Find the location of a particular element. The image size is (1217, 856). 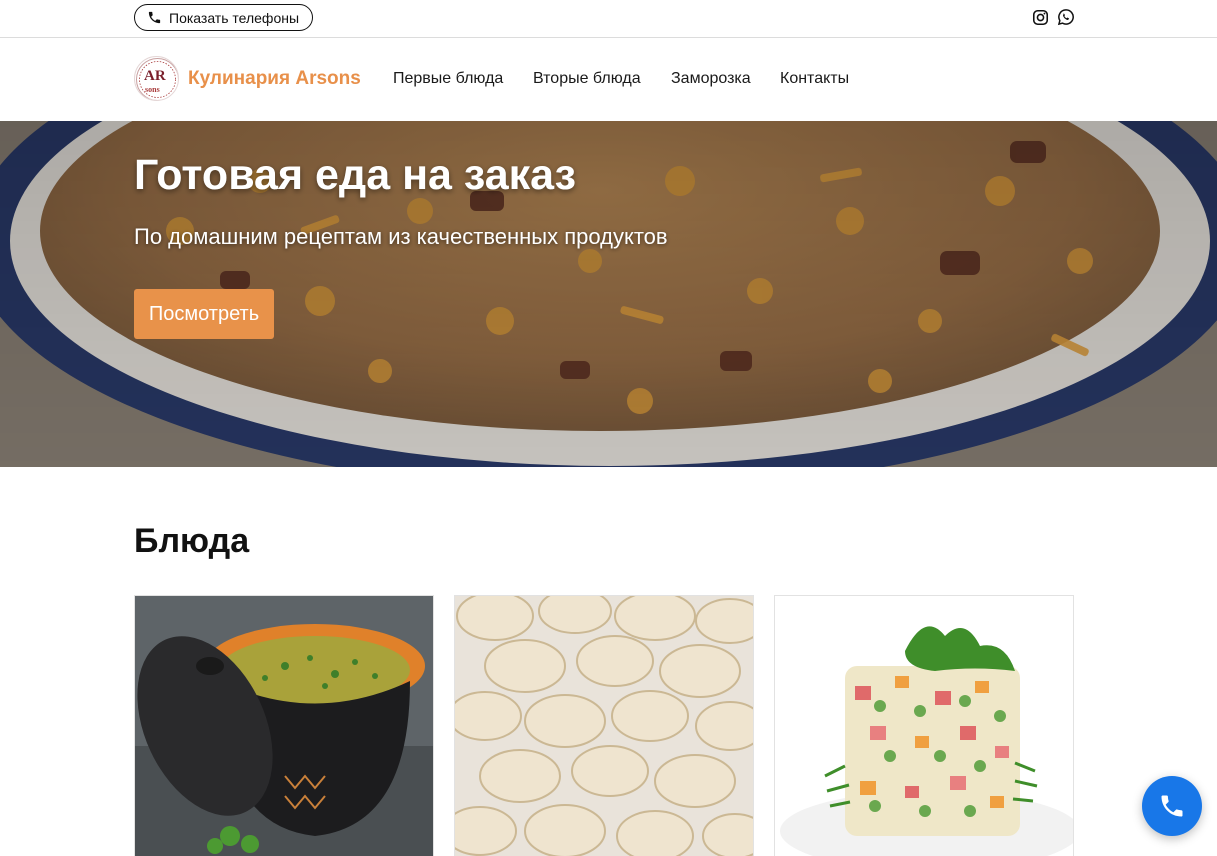

show-phones-button: Показать телефоны is located at coordinates (224, 17).